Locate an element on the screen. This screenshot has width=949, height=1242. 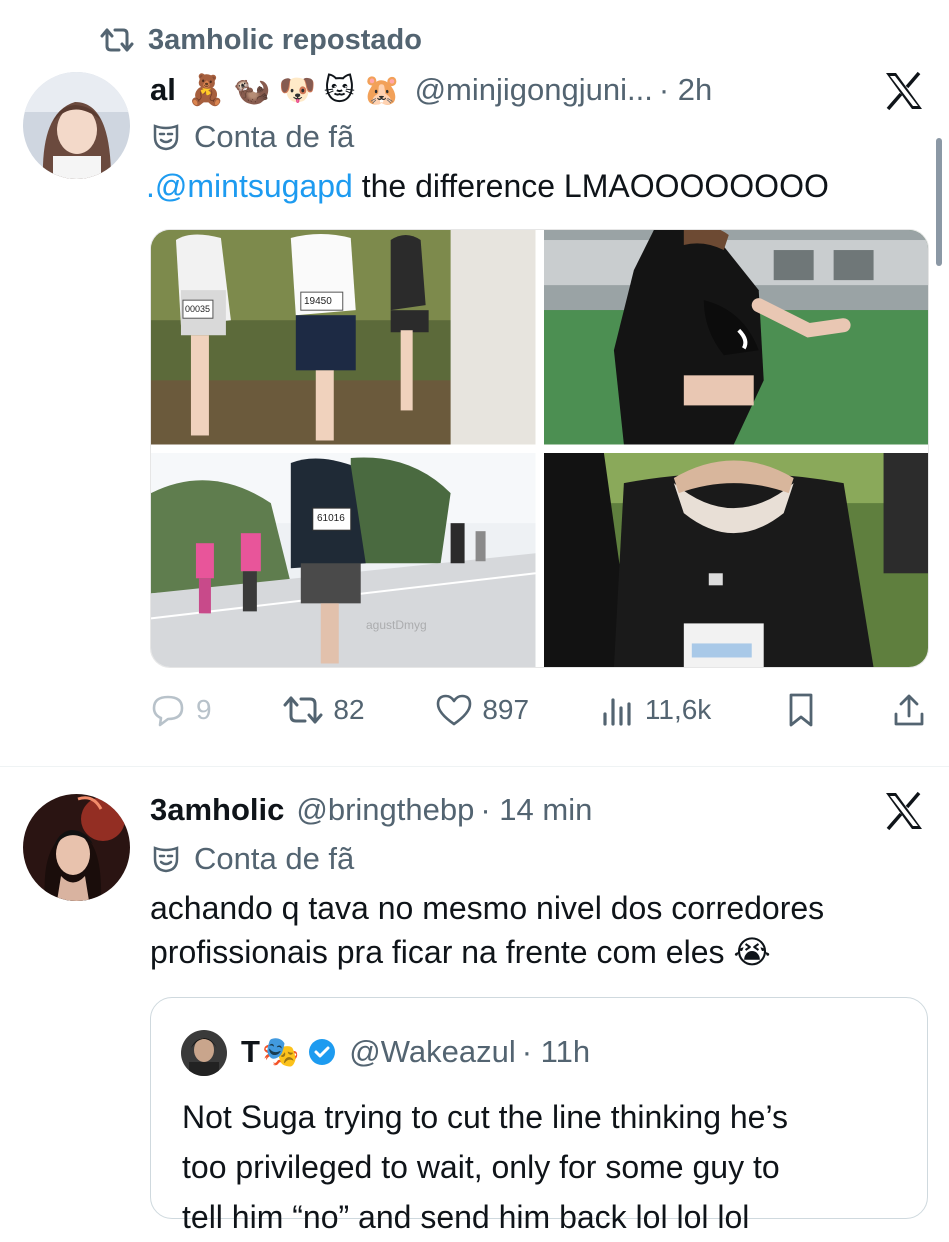
post-header: 3amholic @bringthebp · 14 min is located at coordinates (371, 810).